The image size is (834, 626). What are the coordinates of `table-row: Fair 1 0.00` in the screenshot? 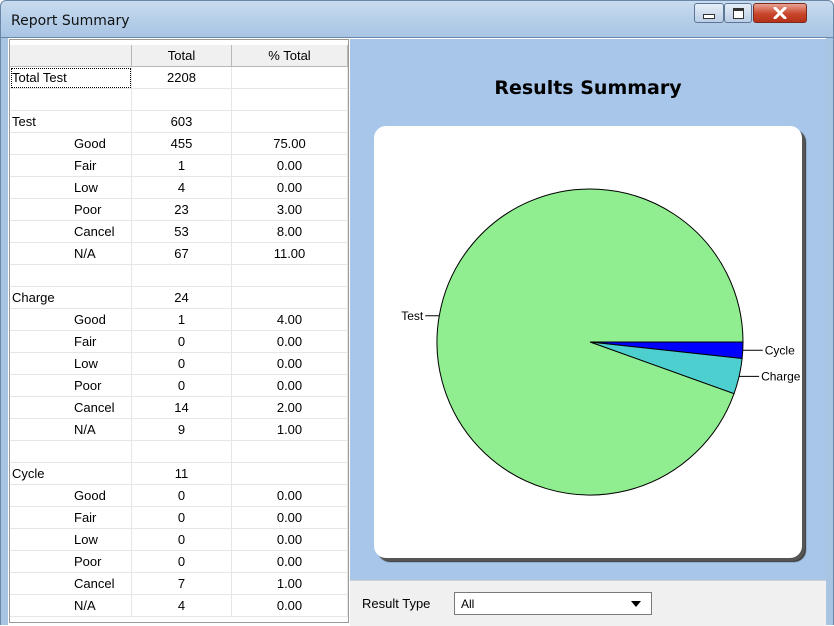 It's located at (179, 166).